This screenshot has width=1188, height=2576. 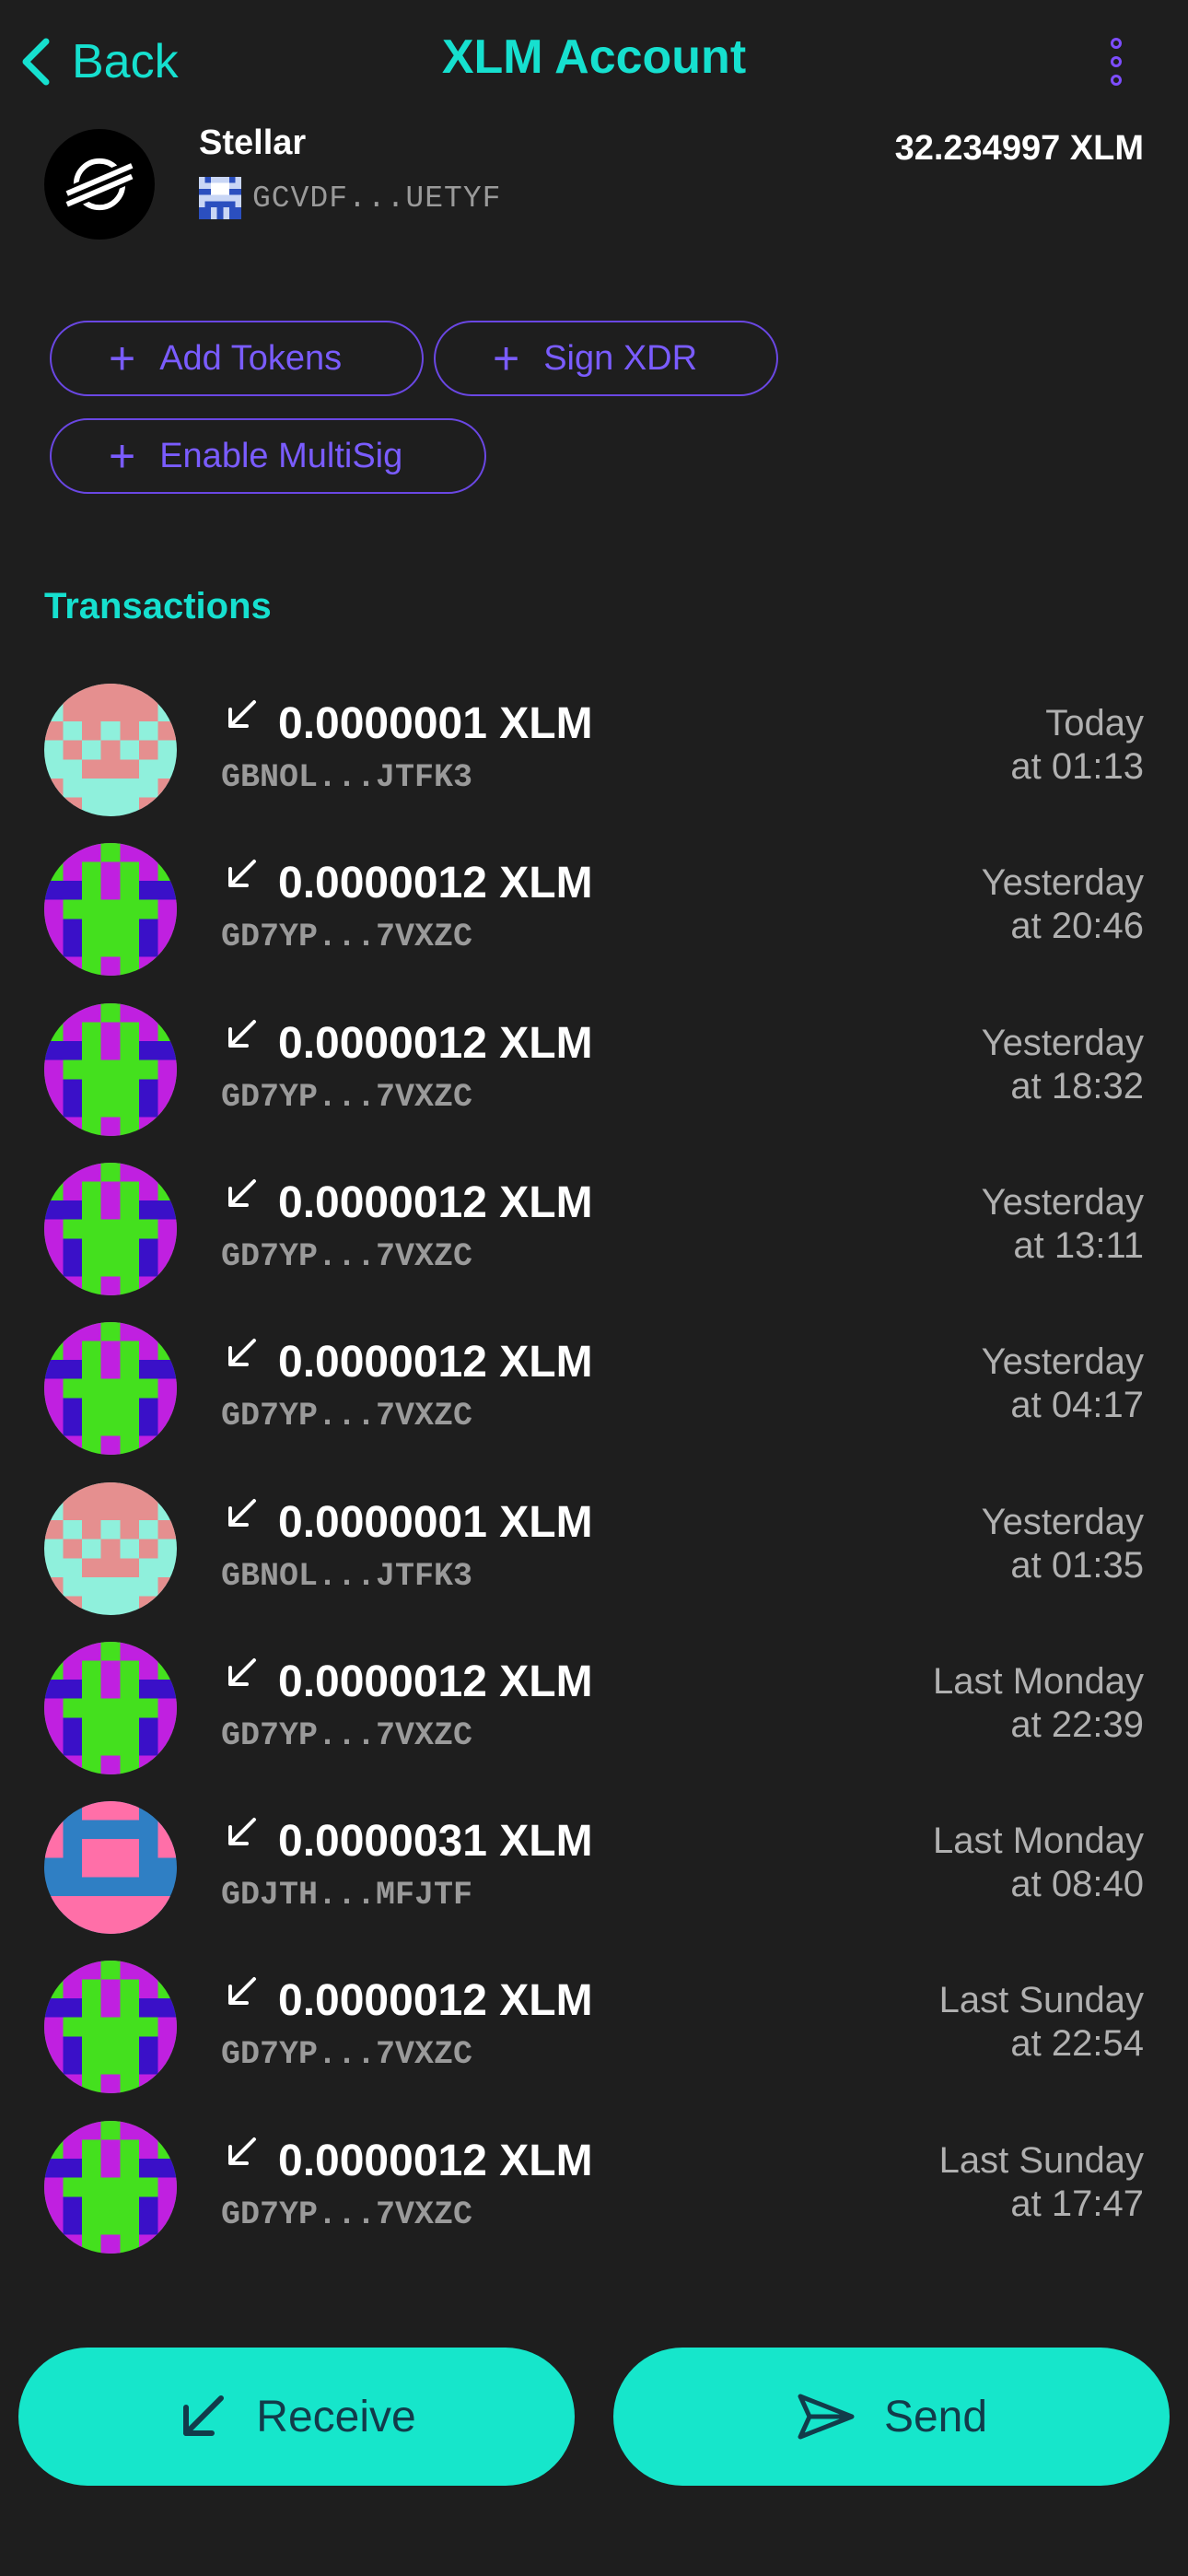 What do you see at coordinates (1077, 1405) in the screenshot?
I see `transaction-clock: at 04:17` at bounding box center [1077, 1405].